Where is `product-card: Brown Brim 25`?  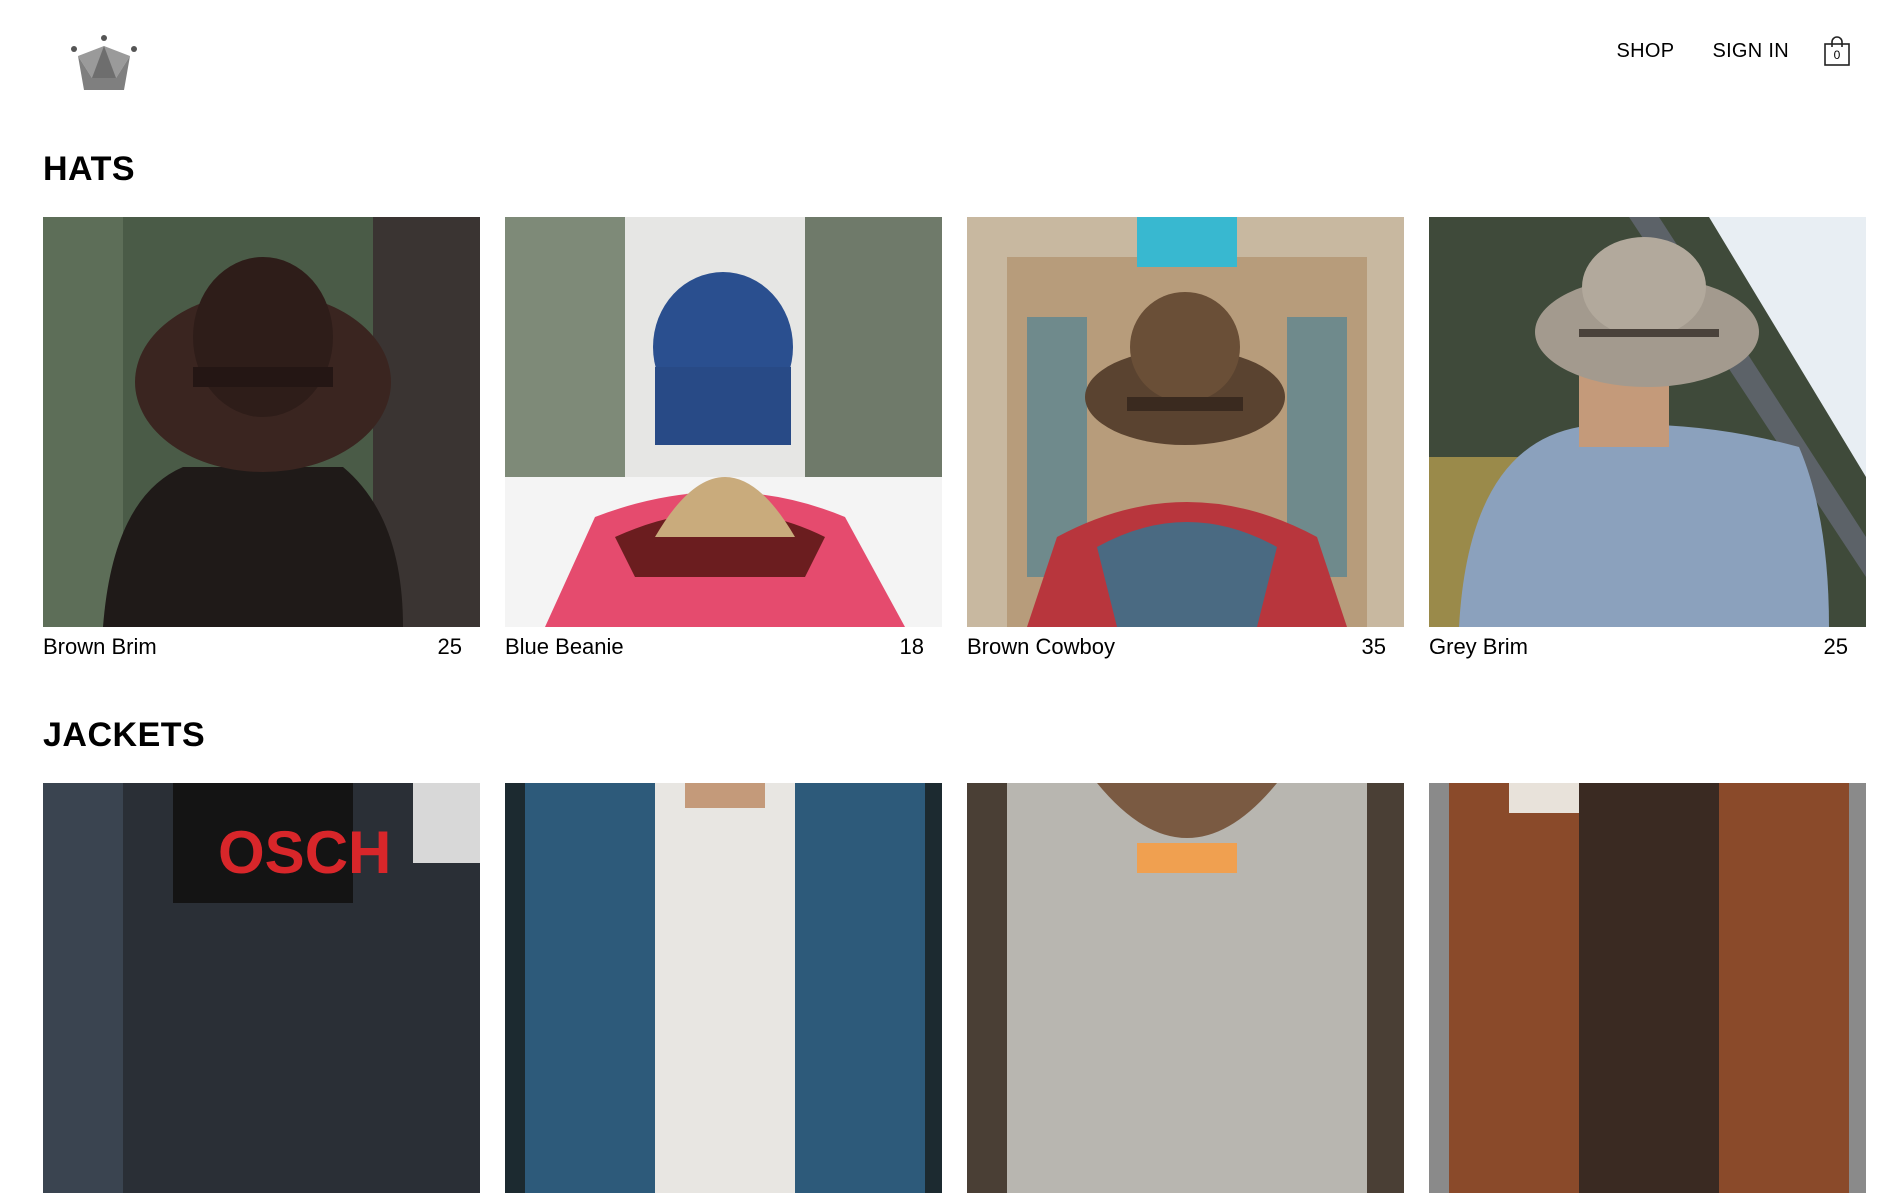 product-card: Brown Brim 25 is located at coordinates (261, 438).